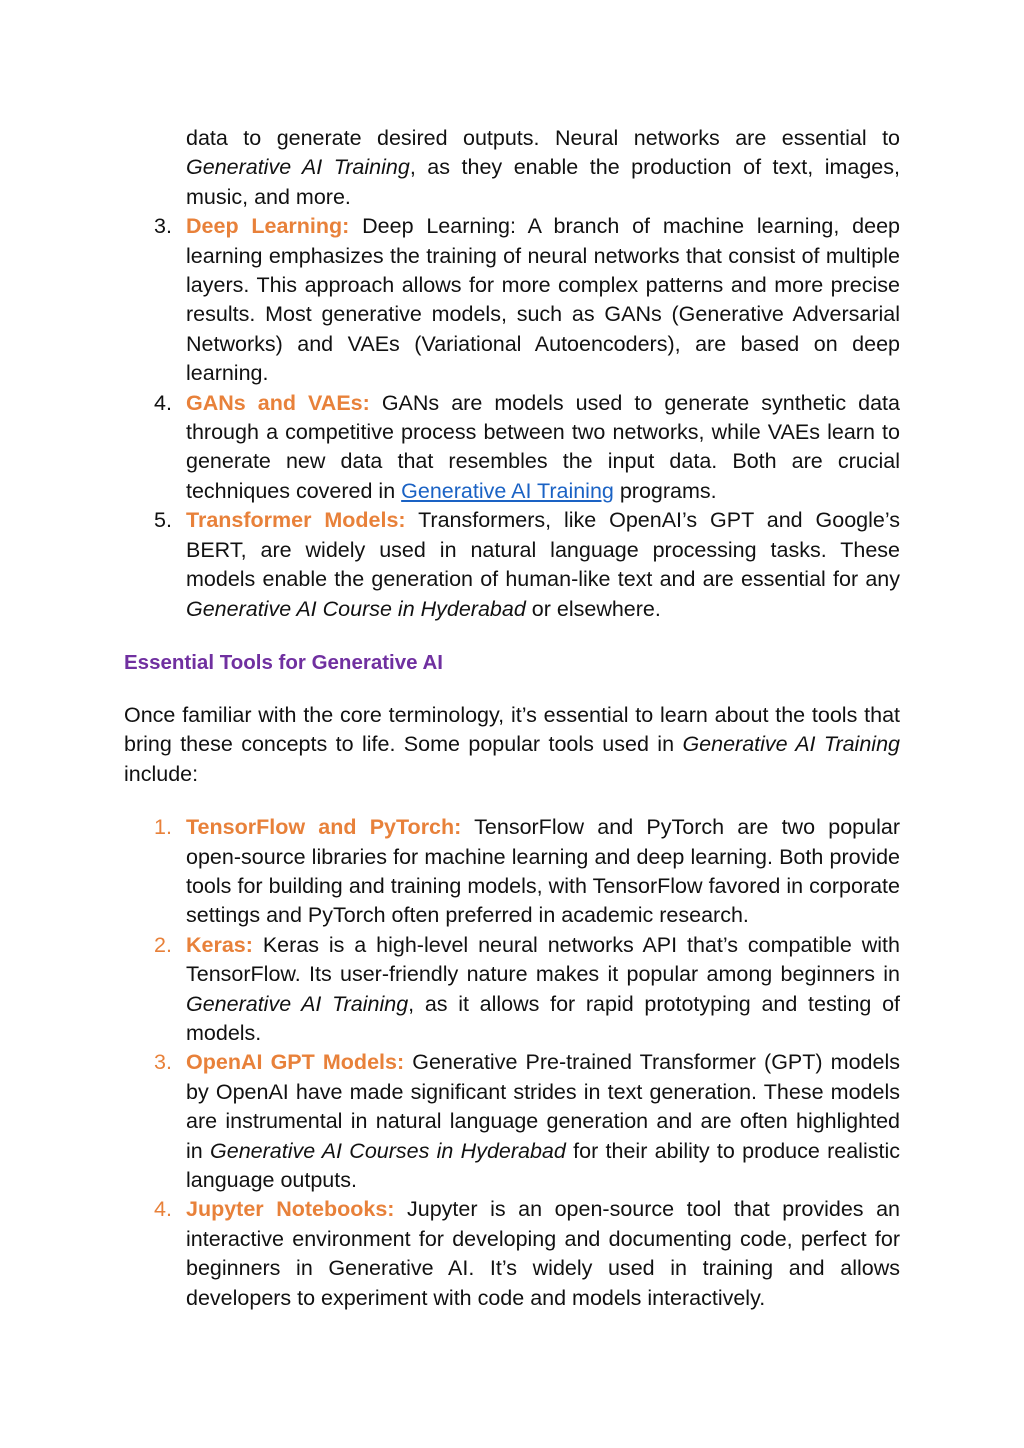  Describe the element at coordinates (278, 402) in the screenshot. I see `term-label: GANs and VAEs:` at that location.